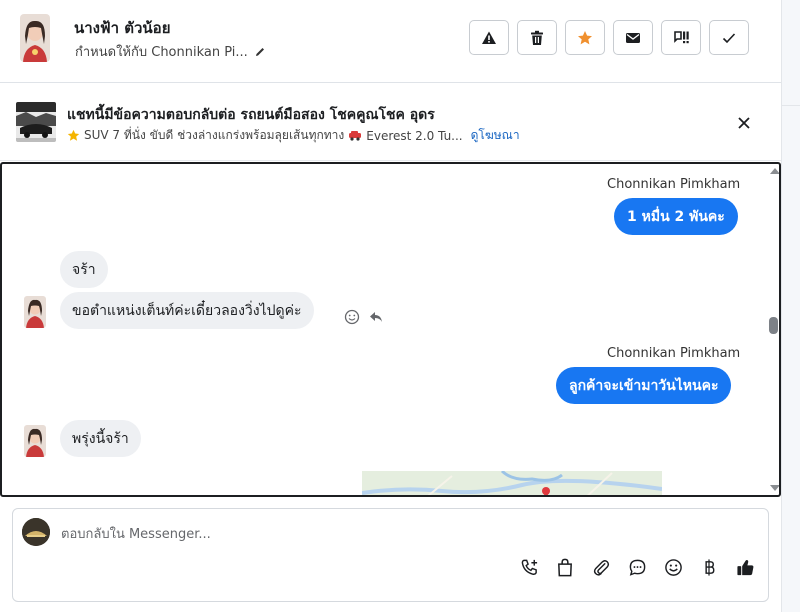 This screenshot has height=612, width=800. I want to click on mark-done-button, so click(729, 37).